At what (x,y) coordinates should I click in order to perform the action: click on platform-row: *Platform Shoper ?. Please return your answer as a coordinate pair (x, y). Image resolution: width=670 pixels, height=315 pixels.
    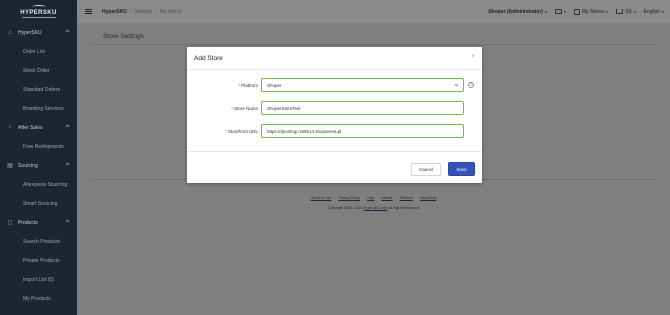
    Looking at the image, I should click on (334, 85).